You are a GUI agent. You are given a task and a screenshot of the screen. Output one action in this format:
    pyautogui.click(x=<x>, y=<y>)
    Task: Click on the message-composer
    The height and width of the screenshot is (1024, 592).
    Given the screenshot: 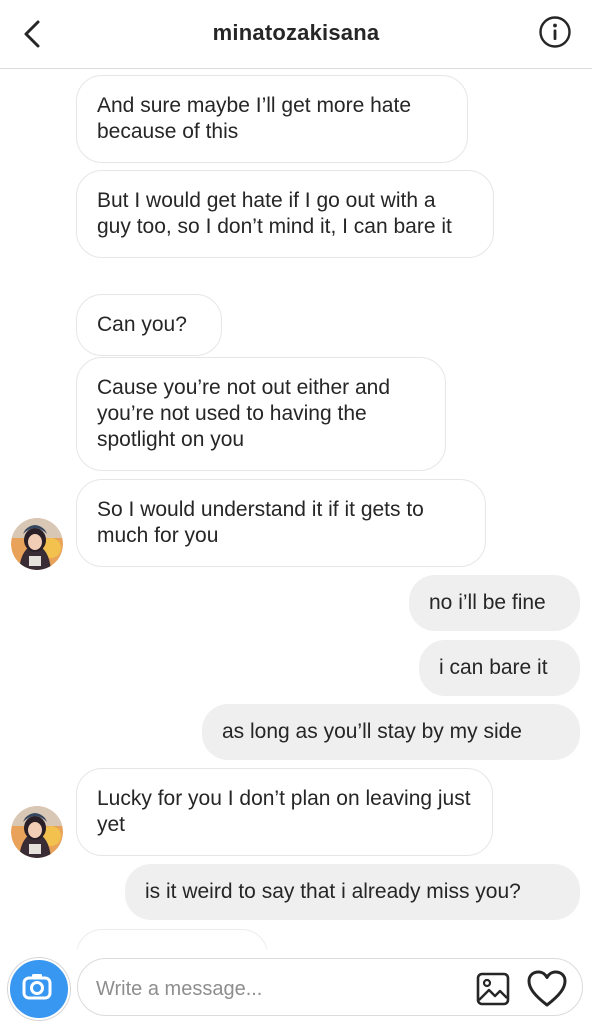 What is the action you would take?
    pyautogui.click(x=296, y=987)
    